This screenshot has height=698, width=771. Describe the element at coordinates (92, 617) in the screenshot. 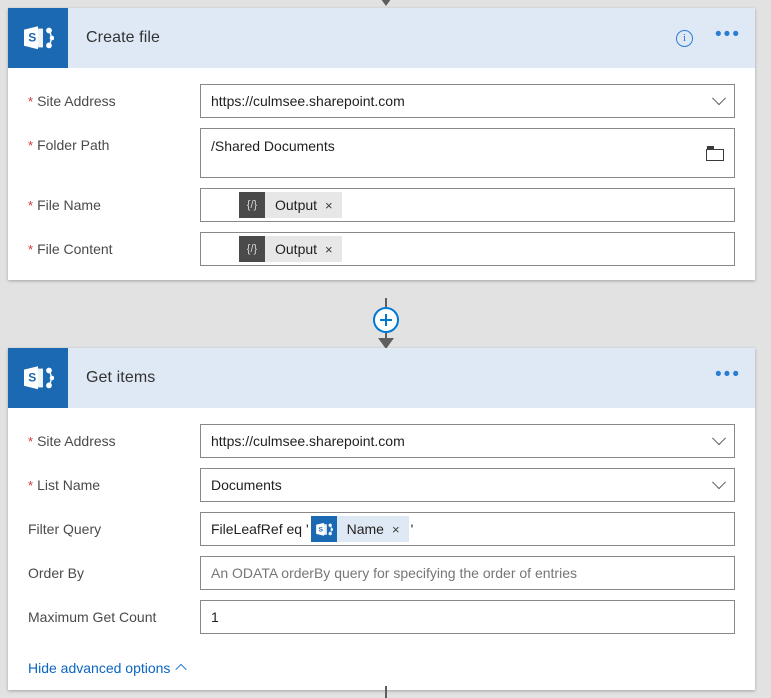

I see `field-label-text: Maximum Get Count` at that location.